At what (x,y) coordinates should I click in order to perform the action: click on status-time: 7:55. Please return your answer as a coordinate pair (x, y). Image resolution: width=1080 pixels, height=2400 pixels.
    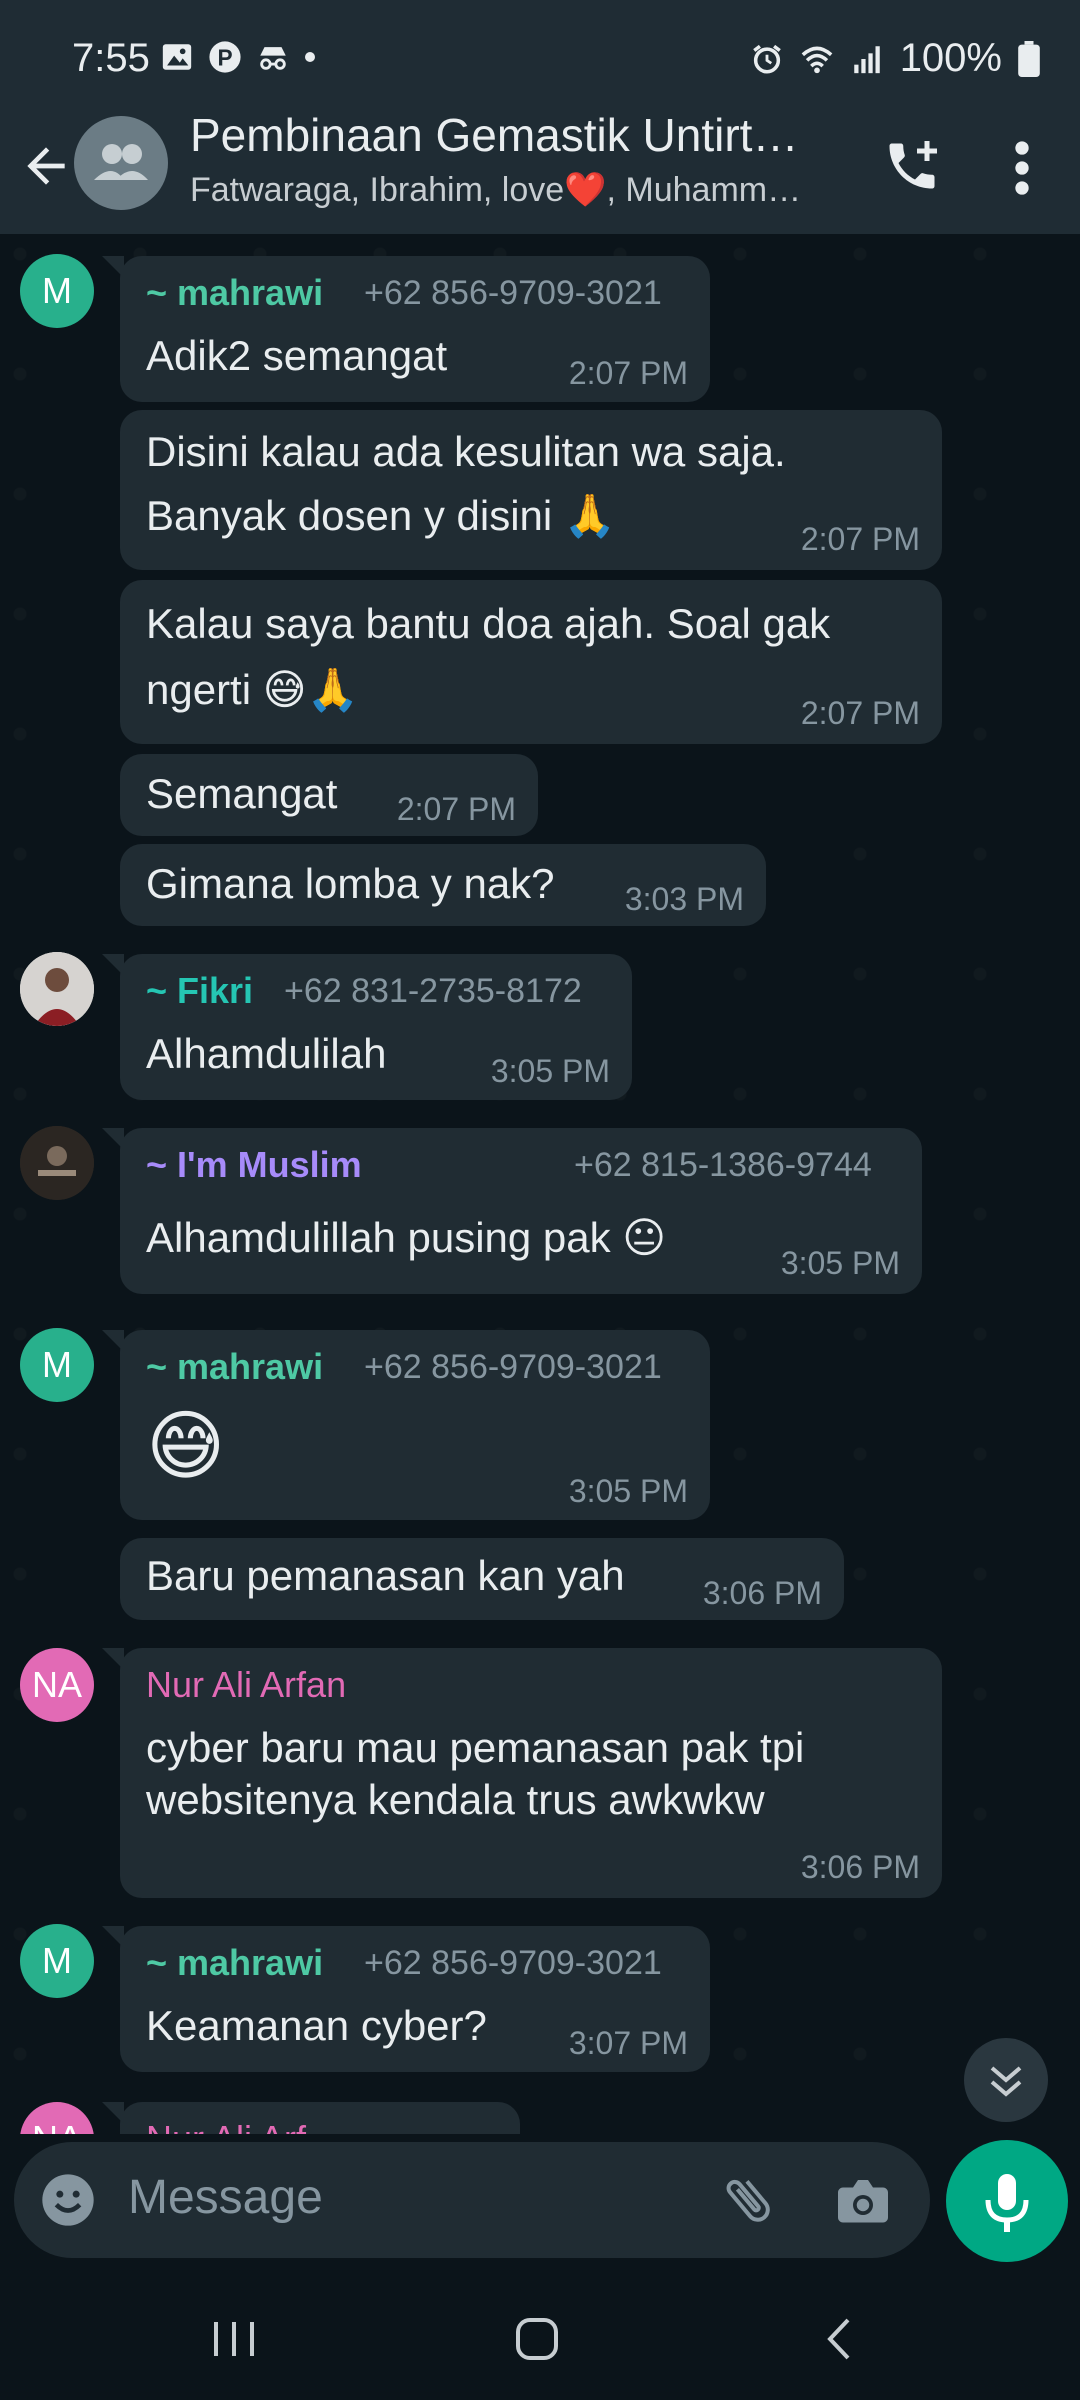
    Looking at the image, I should click on (111, 58).